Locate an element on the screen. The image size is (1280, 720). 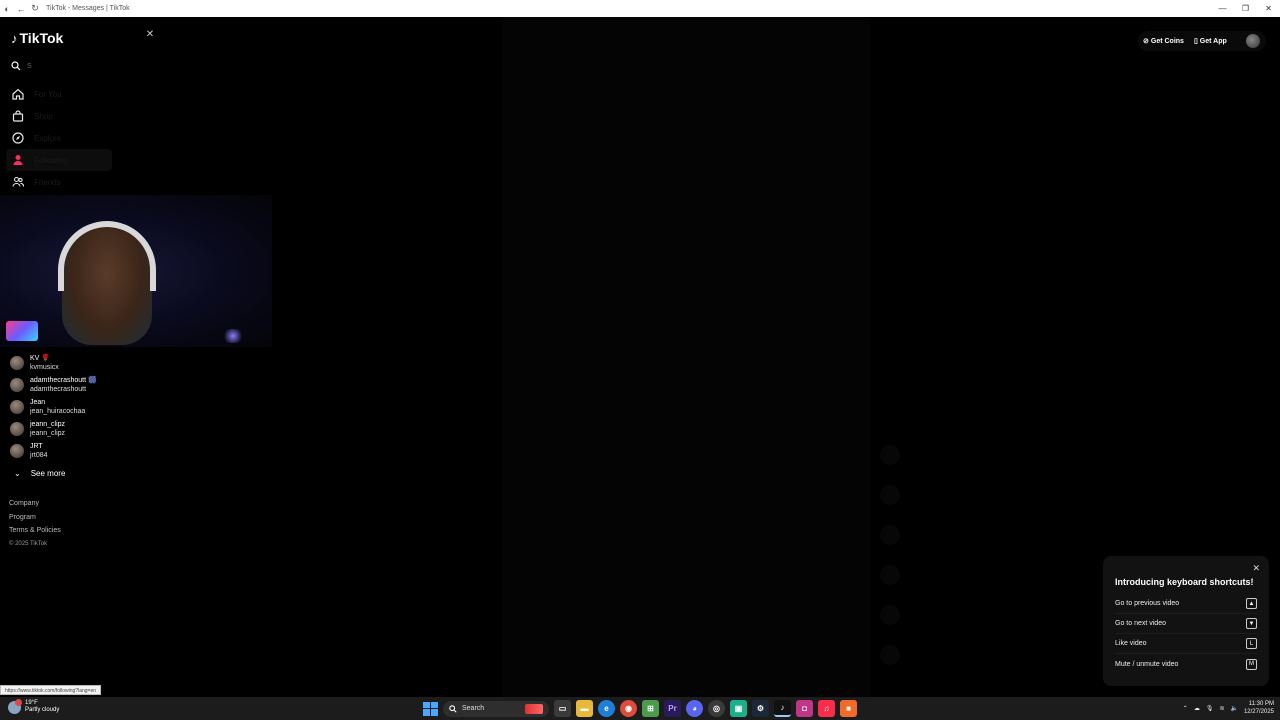
music-icon: ♫ is located at coordinates (826, 708).